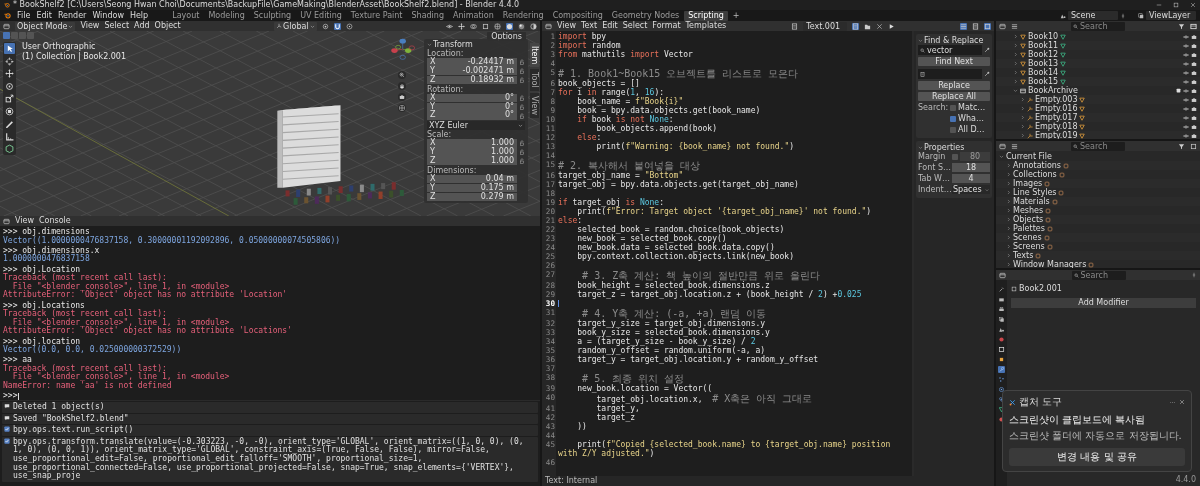  What do you see at coordinates (108, 15) in the screenshot?
I see `menu-item: Window` at bounding box center [108, 15].